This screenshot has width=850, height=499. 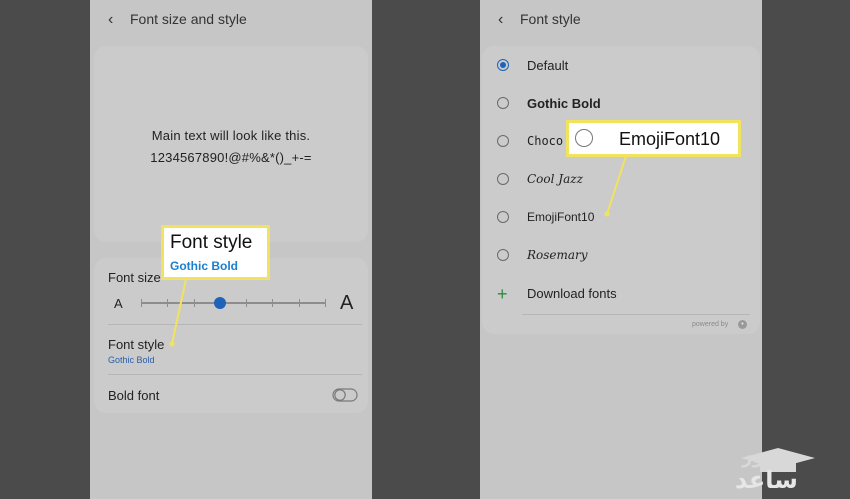 I want to click on radio-icon, so click(x=584, y=138).